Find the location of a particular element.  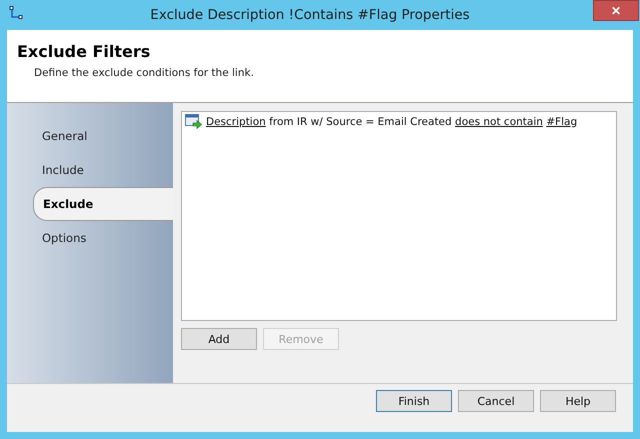

connector-icon is located at coordinates (16, 13).